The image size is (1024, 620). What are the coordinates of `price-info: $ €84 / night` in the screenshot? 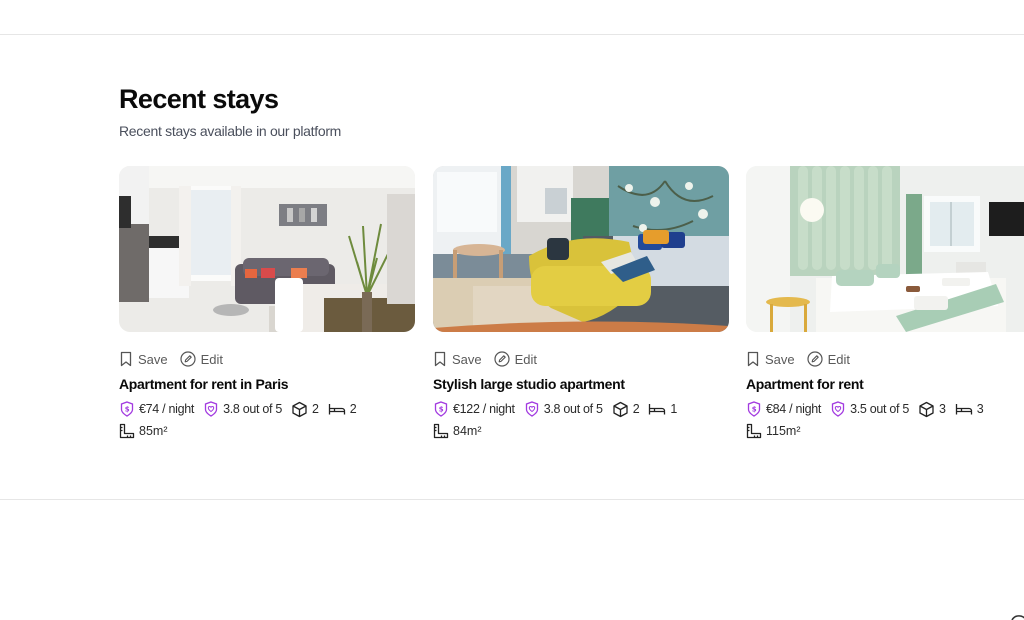 It's located at (783, 409).